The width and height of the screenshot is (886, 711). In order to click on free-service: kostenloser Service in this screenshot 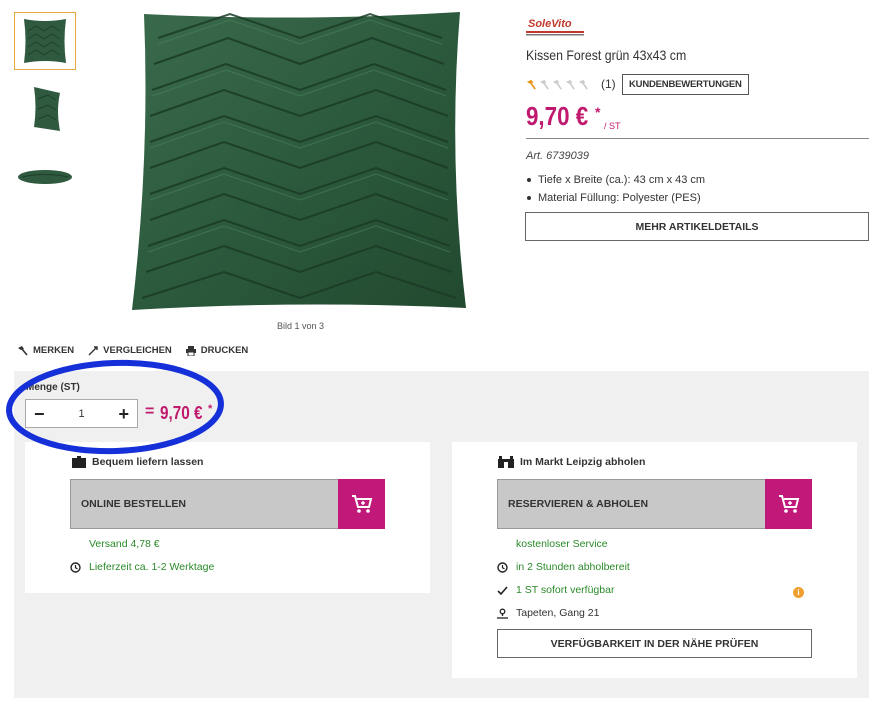, I will do `click(562, 544)`.